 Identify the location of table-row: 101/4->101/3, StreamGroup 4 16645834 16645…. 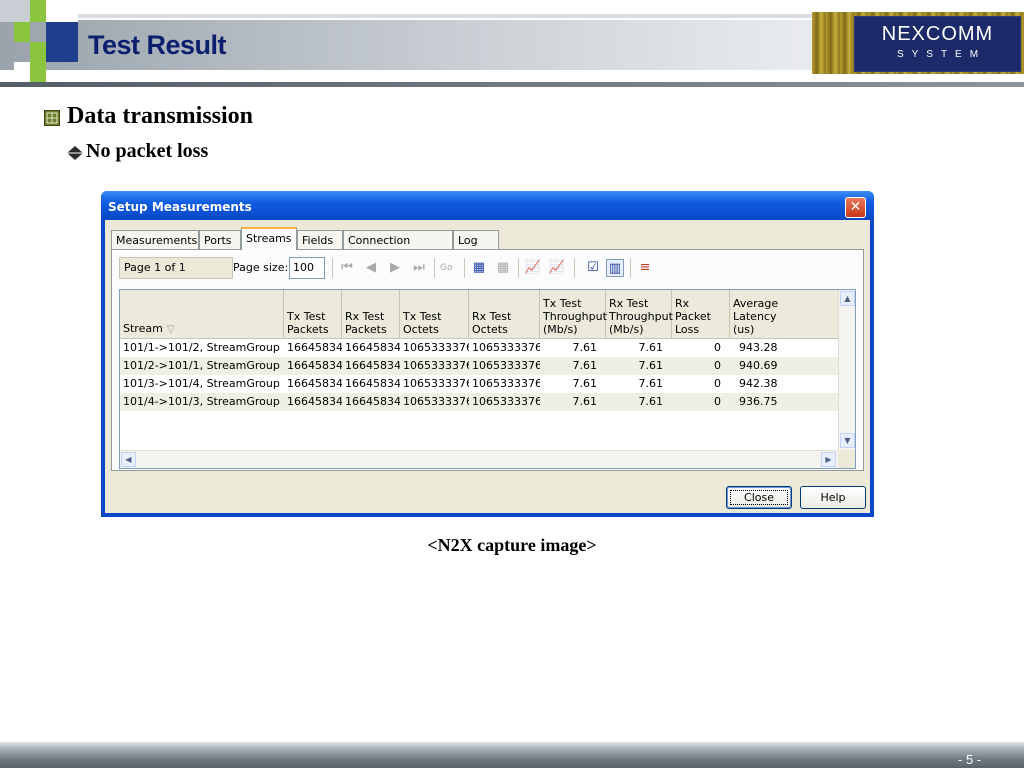
(479, 402).